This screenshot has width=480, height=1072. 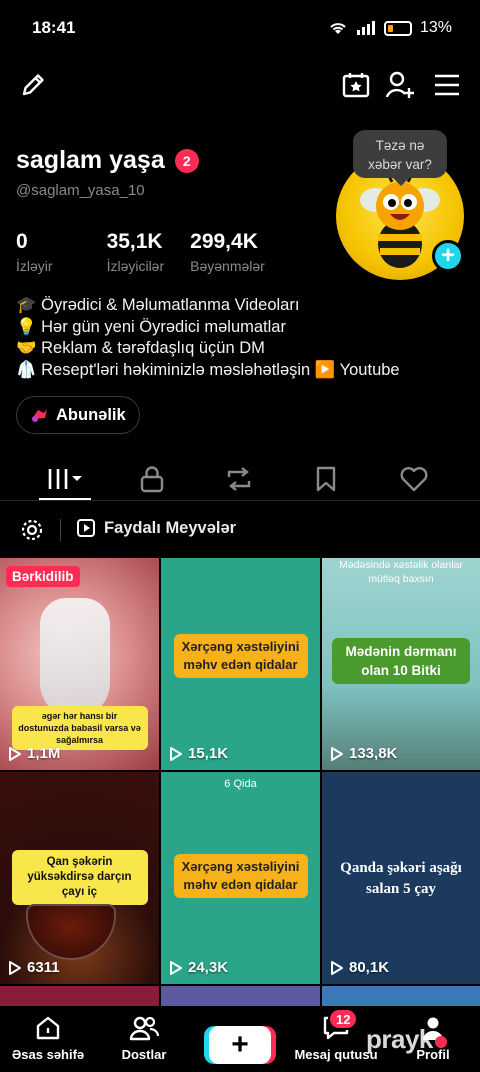 I want to click on bookmark-icon, so click(x=326, y=479).